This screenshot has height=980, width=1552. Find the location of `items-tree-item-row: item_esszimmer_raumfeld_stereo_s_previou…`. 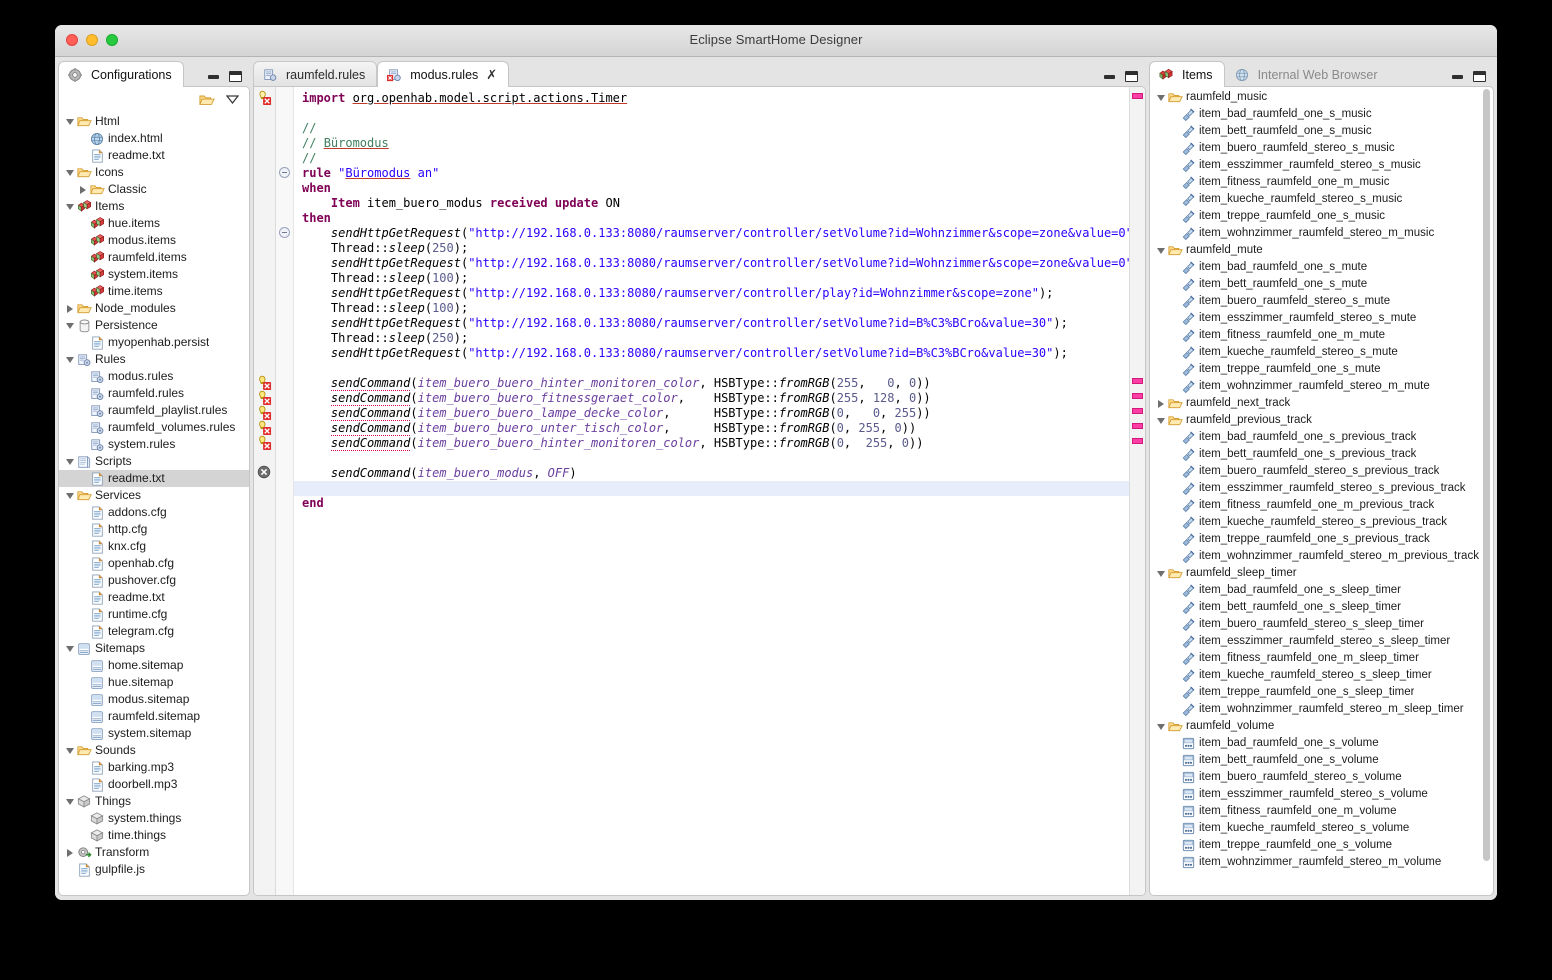

items-tree-item-row: item_esszimmer_raumfeld_stereo_s_previou… is located at coordinates (1321, 488).